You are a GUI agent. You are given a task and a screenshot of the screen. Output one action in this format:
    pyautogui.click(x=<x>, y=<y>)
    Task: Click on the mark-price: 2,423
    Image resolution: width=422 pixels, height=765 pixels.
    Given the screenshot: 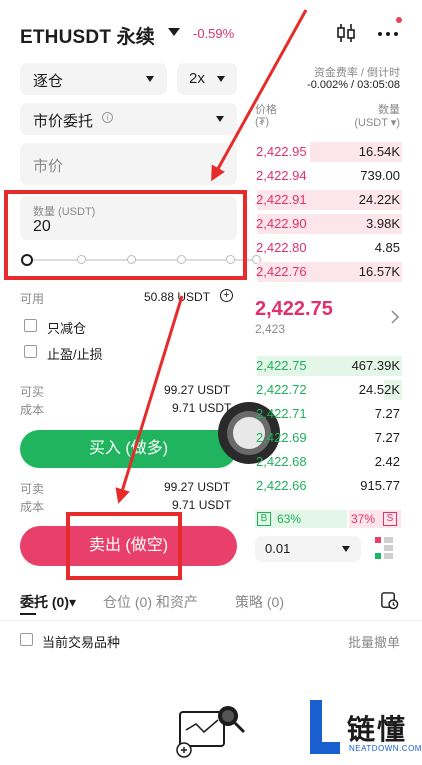 What is the action you would take?
    pyautogui.click(x=270, y=329)
    